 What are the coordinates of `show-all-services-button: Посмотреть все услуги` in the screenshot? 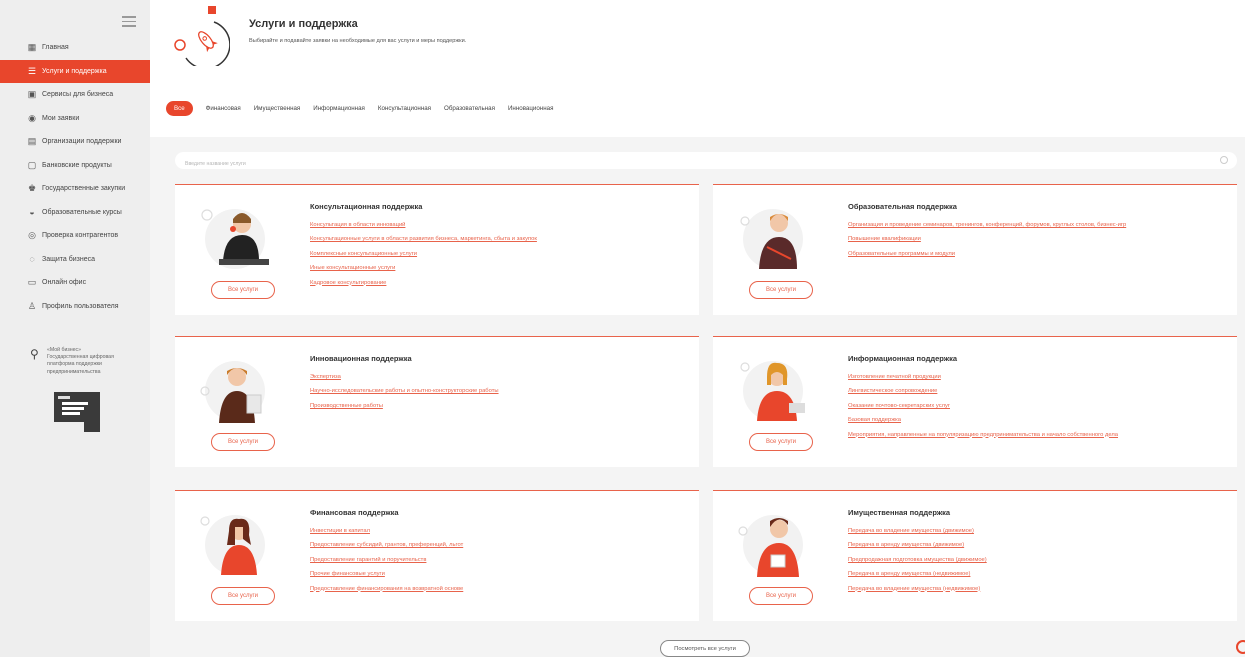 It's located at (705, 648).